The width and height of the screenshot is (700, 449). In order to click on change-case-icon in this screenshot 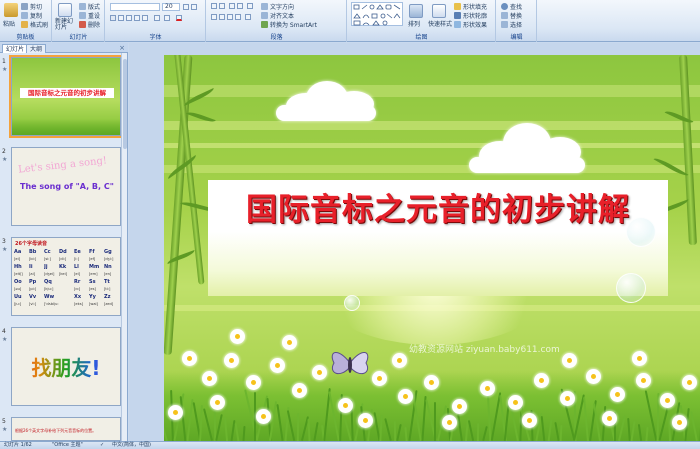, I will do `click(167, 18)`.